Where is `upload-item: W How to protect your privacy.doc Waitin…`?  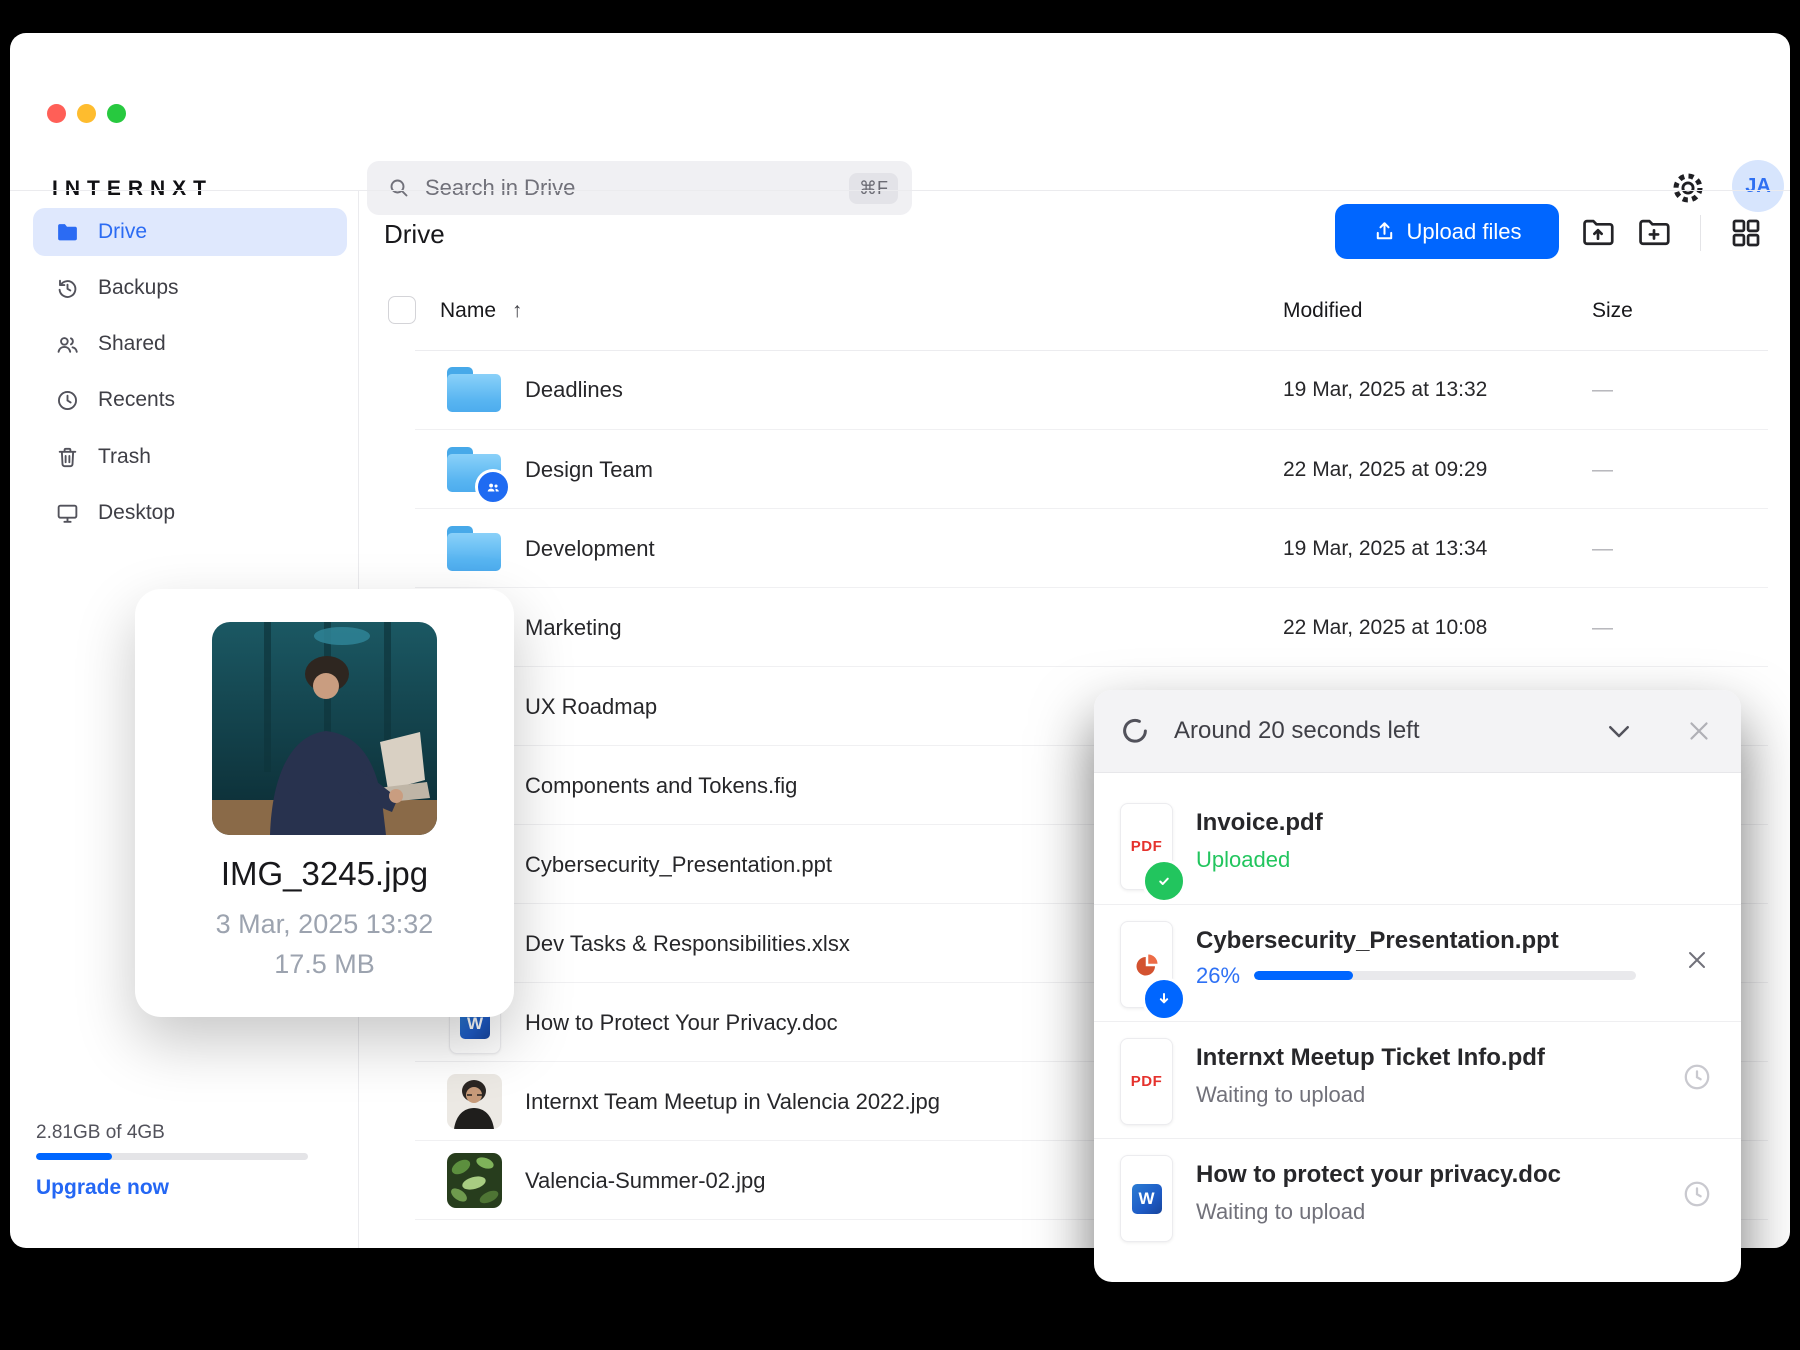 upload-item: W How to protect your privacy.doc Waitin… is located at coordinates (1417, 1197).